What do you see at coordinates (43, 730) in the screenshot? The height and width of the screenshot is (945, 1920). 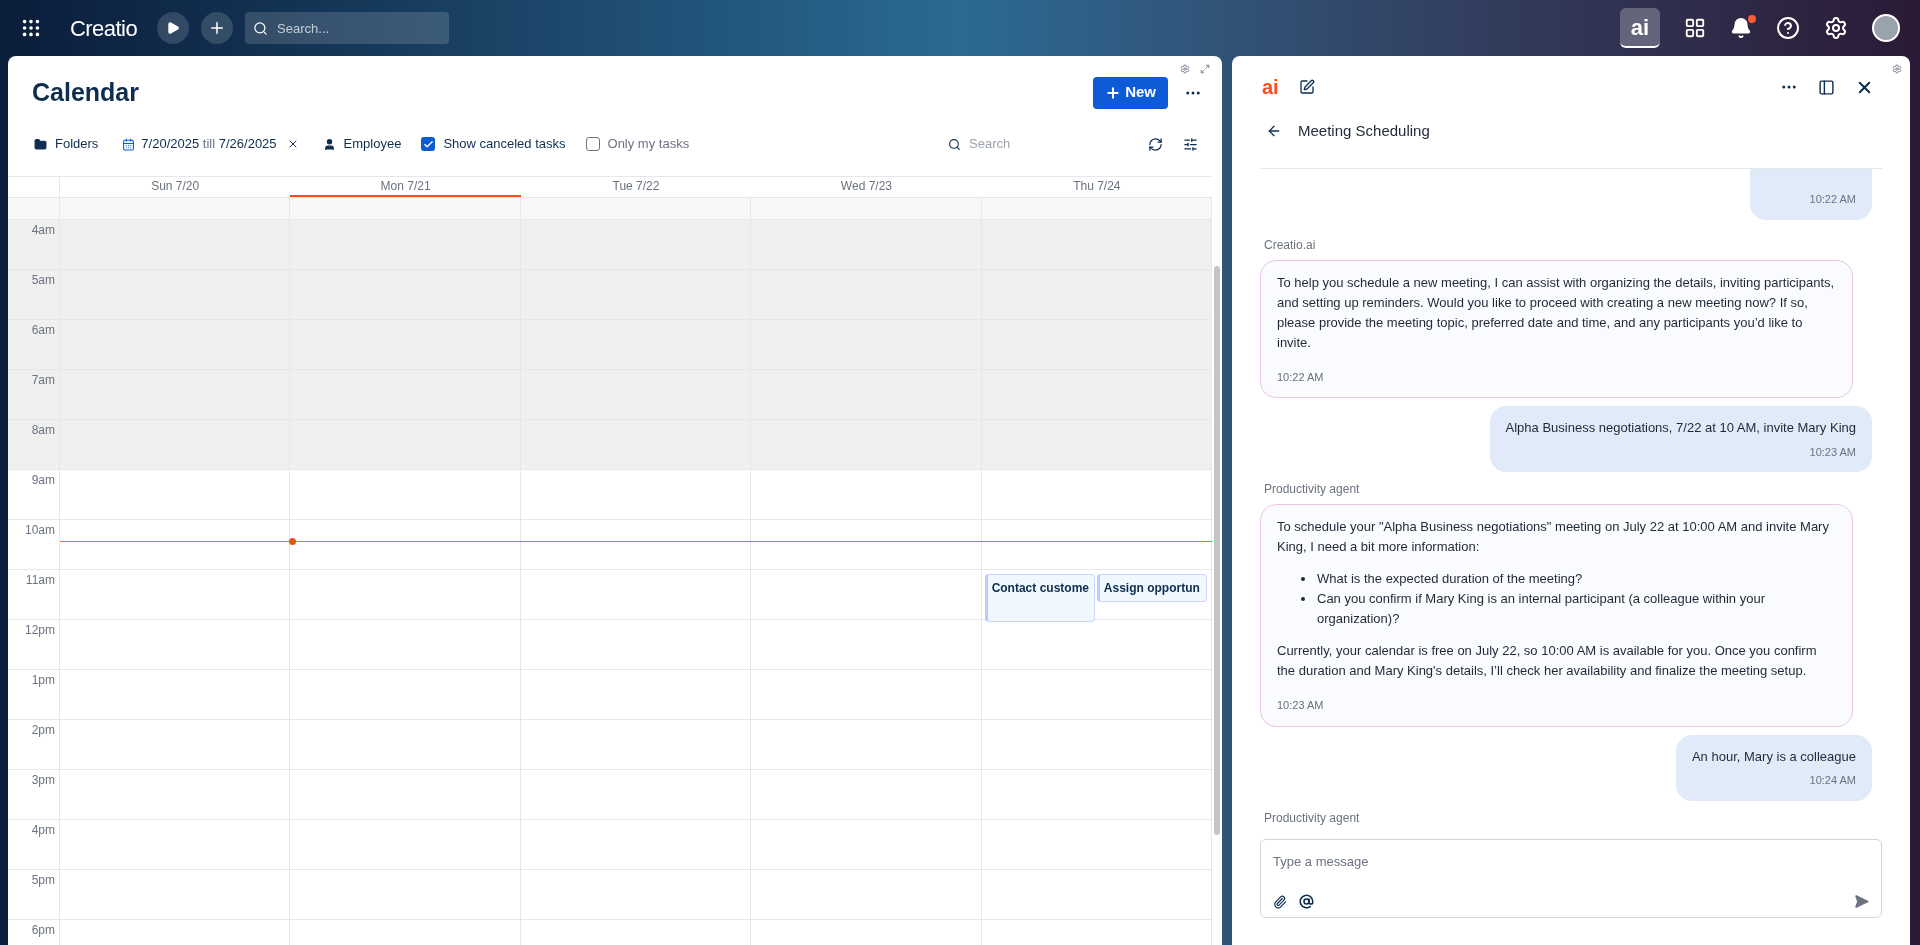 I see `hour-label: 2pm` at bounding box center [43, 730].